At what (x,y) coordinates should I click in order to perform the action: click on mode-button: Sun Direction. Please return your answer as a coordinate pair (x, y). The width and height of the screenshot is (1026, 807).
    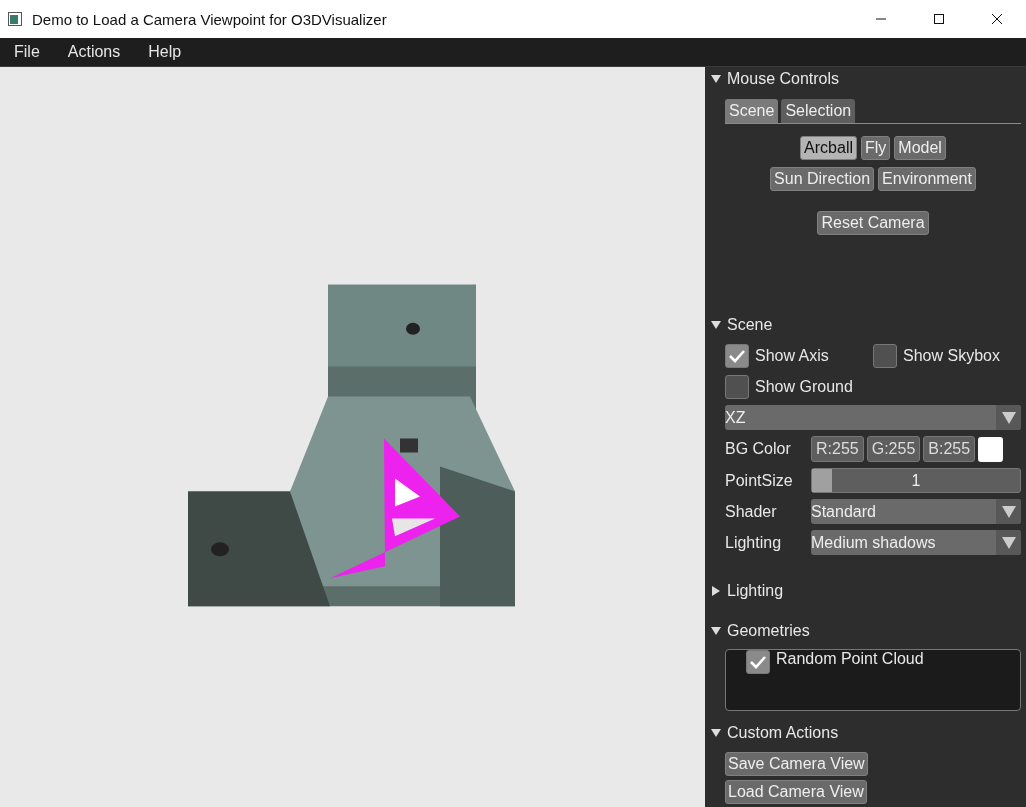
    Looking at the image, I should click on (822, 179).